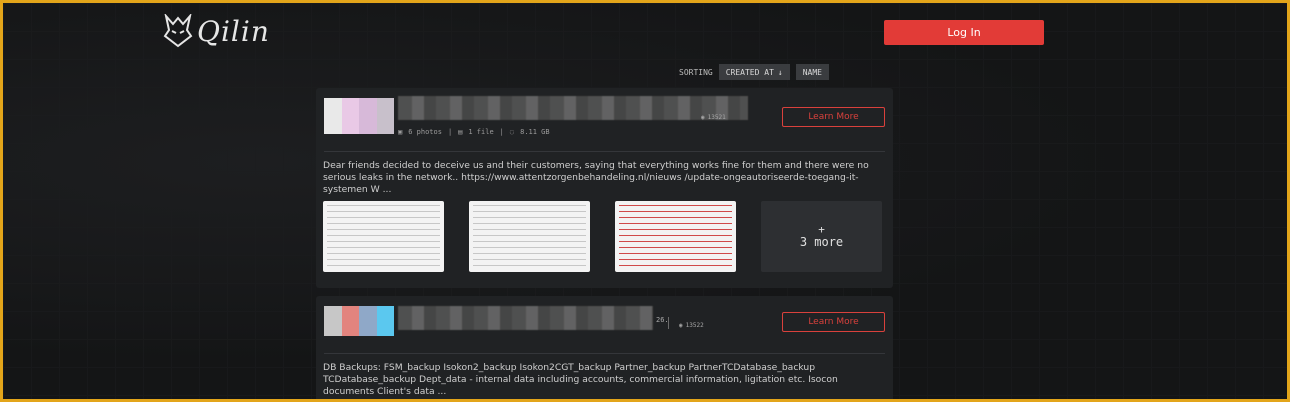 Image resolution: width=1290 pixels, height=402 pixels. What do you see at coordinates (460, 132) in the screenshot?
I see `file-icon: ▤` at bounding box center [460, 132].